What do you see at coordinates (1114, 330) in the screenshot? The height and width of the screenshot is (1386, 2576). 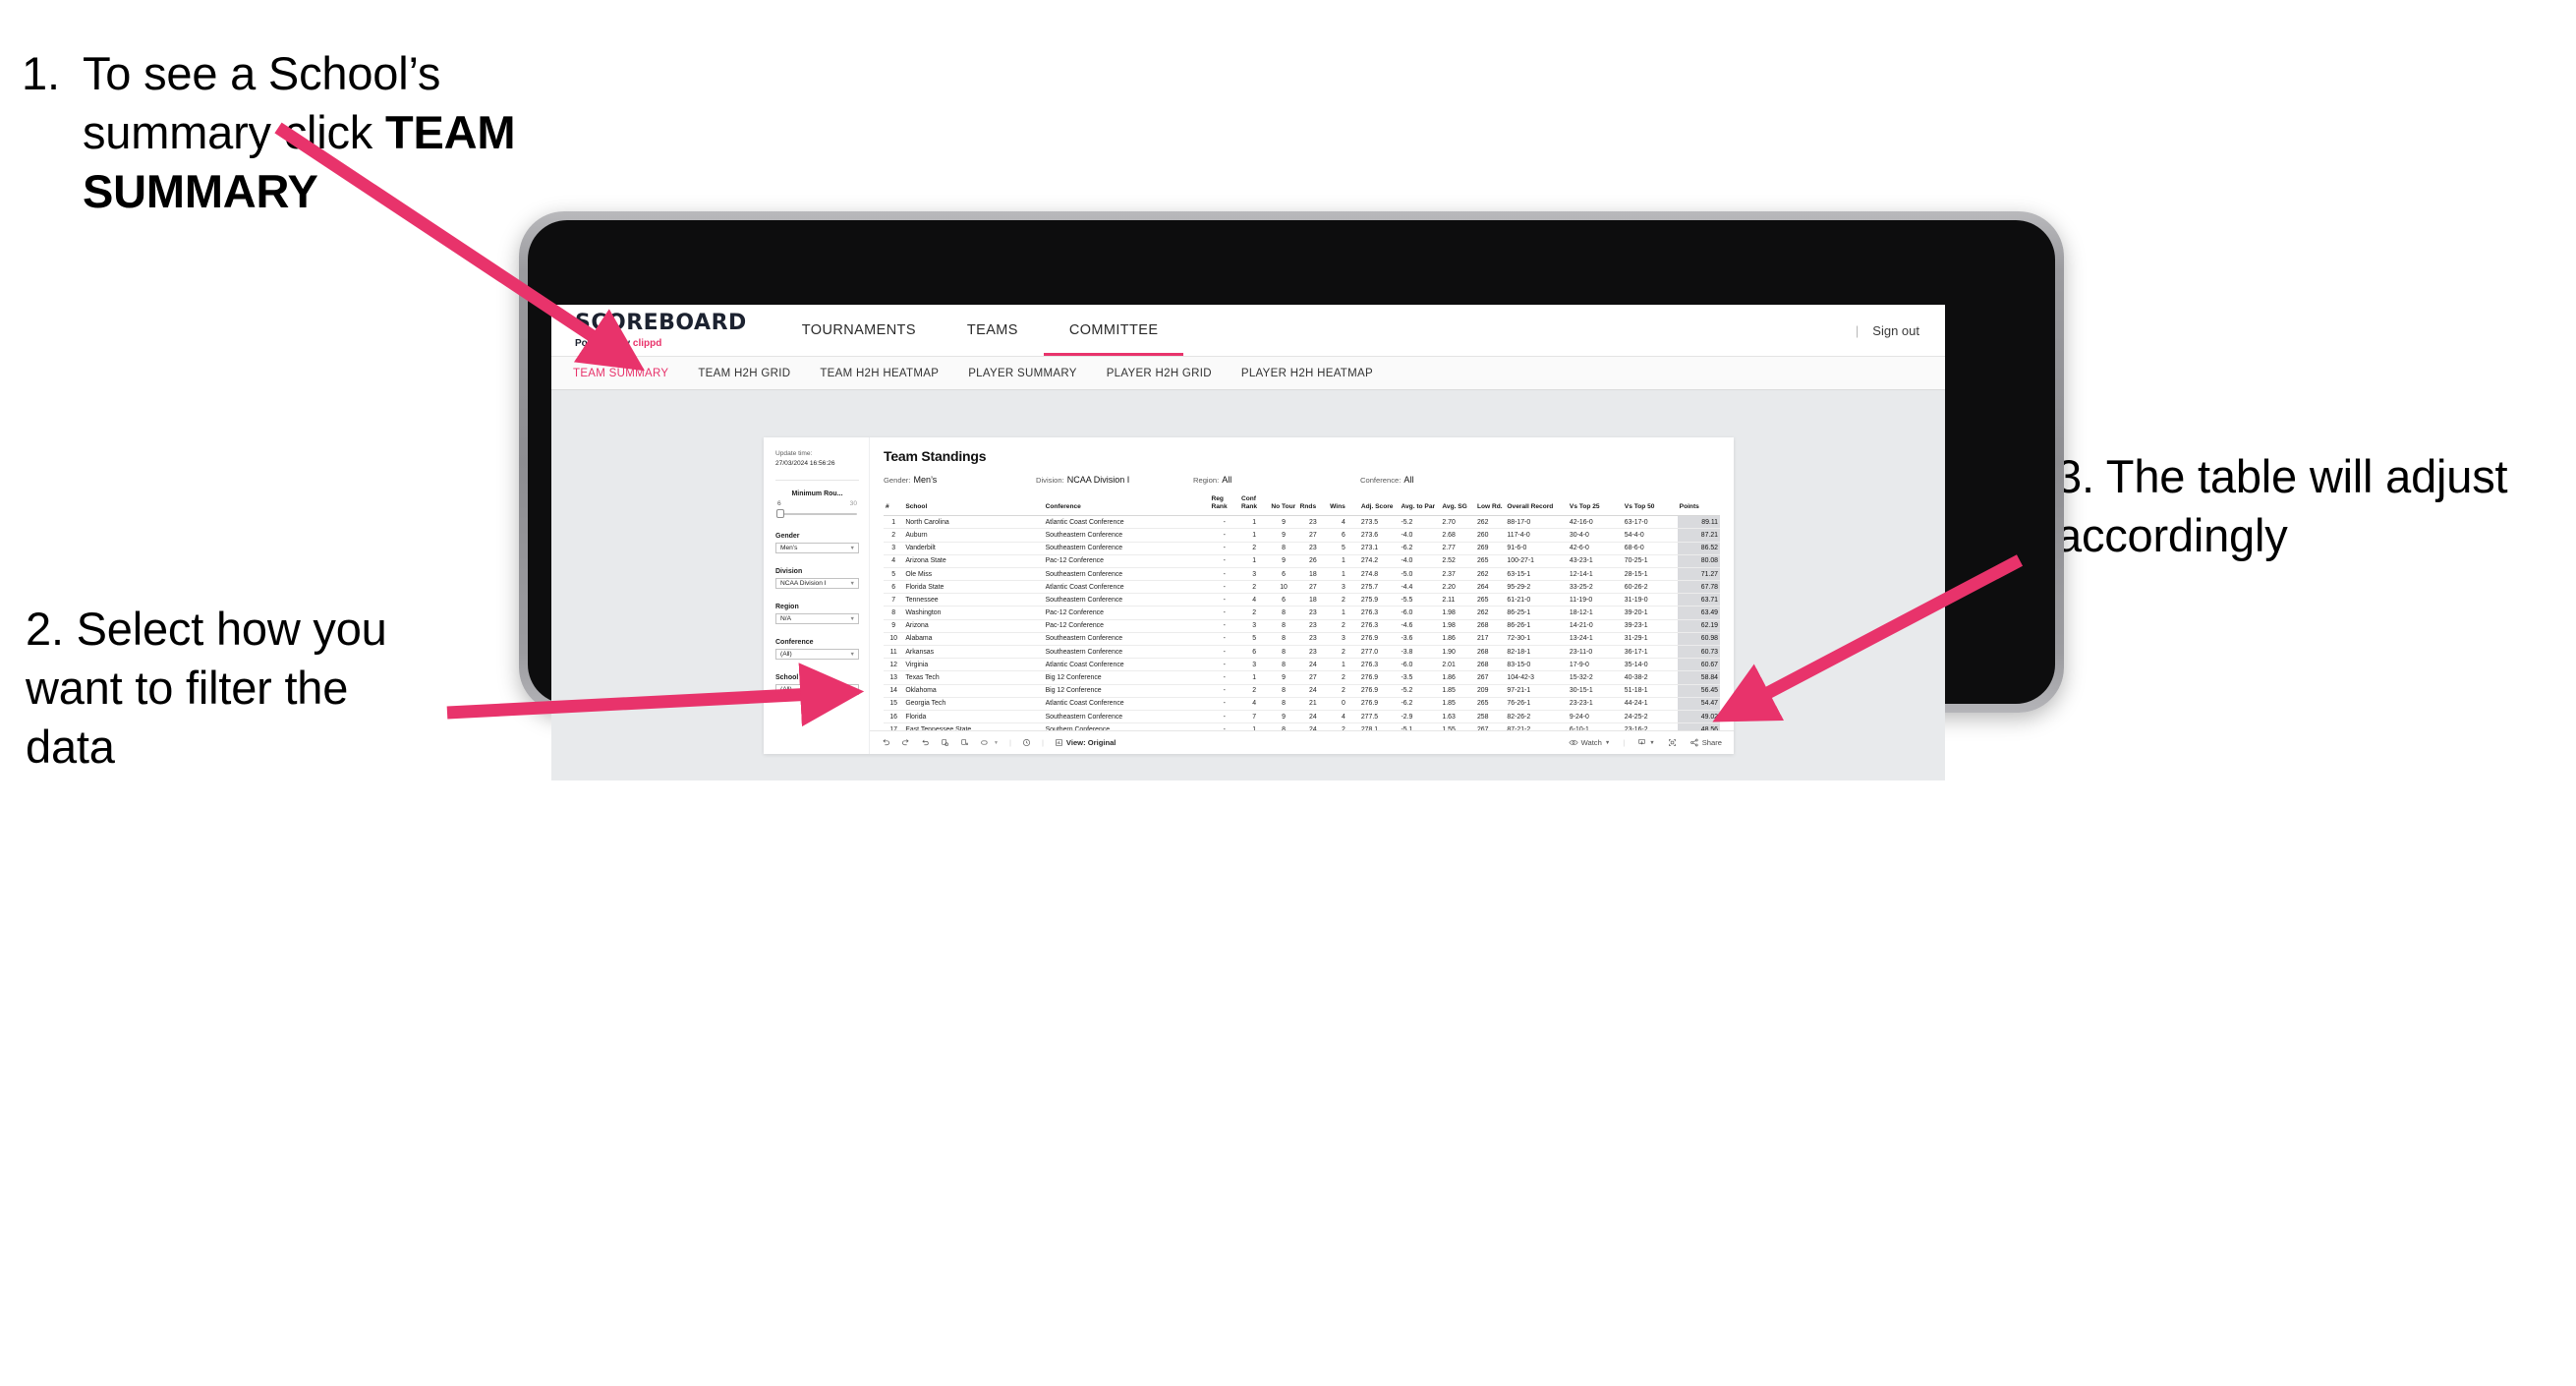 I see `nav-committee: COMMITTEE` at bounding box center [1114, 330].